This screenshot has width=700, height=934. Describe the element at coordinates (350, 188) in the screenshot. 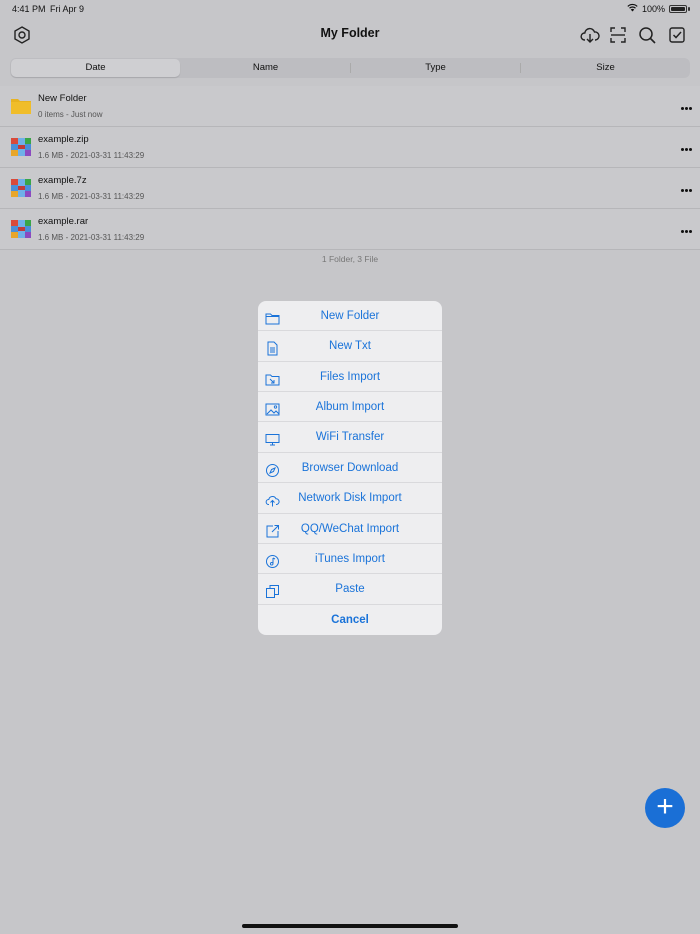

I see `list-item: example.7z 1.6 MB - 2021-03-31 11:43:29` at that location.